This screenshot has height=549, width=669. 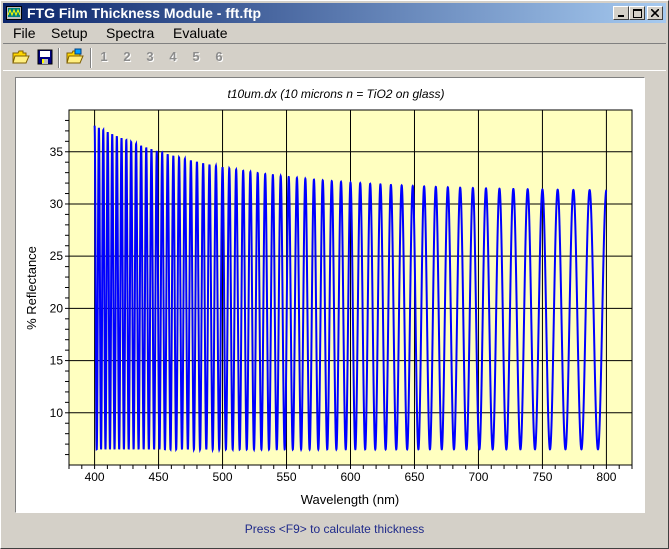 What do you see at coordinates (334, 529) in the screenshot?
I see `status-bar: Press <F9> to calculate thickness` at bounding box center [334, 529].